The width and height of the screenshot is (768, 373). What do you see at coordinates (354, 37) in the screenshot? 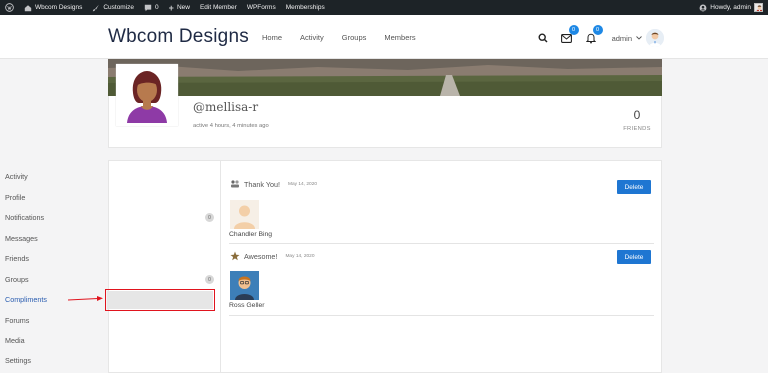
I see `nav-groups: Groups` at bounding box center [354, 37].